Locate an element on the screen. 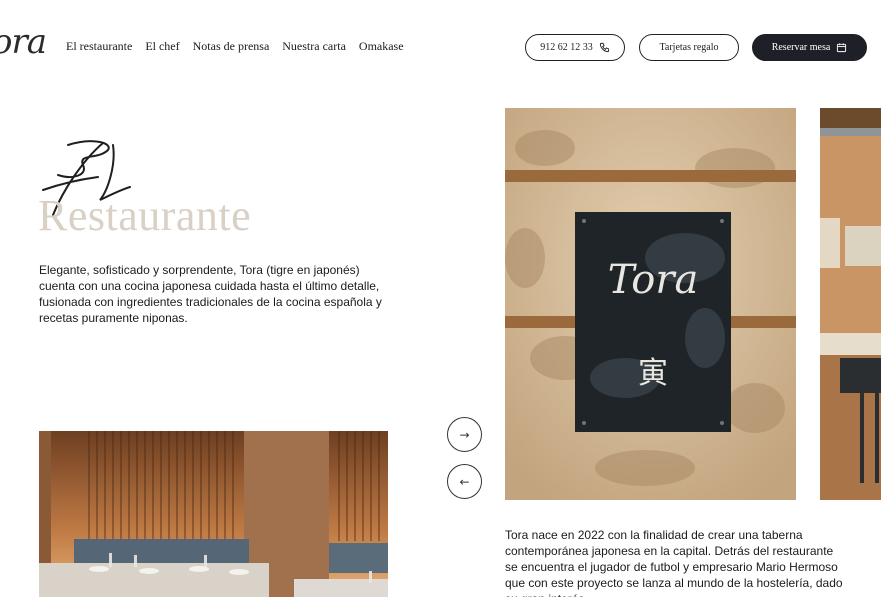 This screenshot has width=881, height=597. logo: ora is located at coordinates (23, 42).